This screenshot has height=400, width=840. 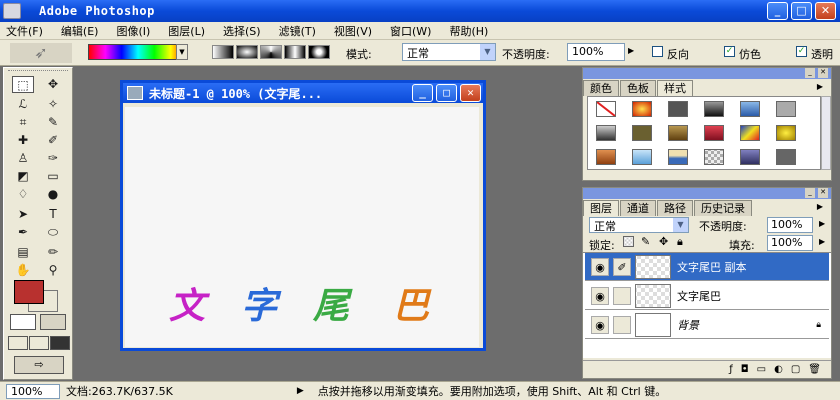 I want to click on tab-layers: 图层, so click(x=601, y=208).